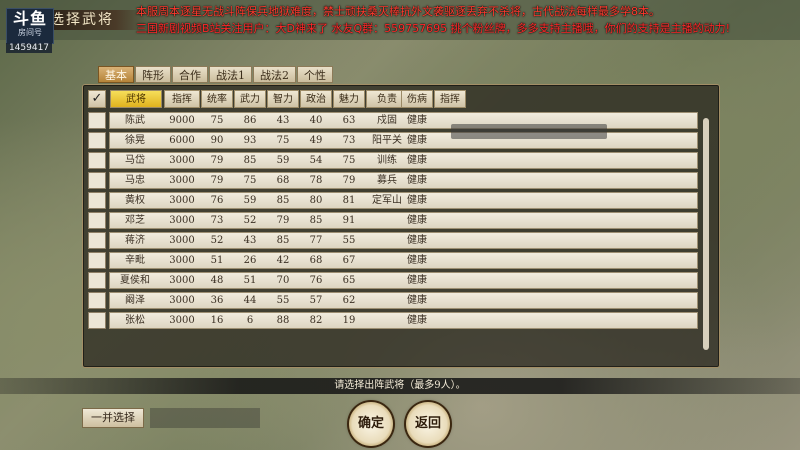  Describe the element at coordinates (283, 320) in the screenshot. I see `cell-intelligence: 88` at that location.